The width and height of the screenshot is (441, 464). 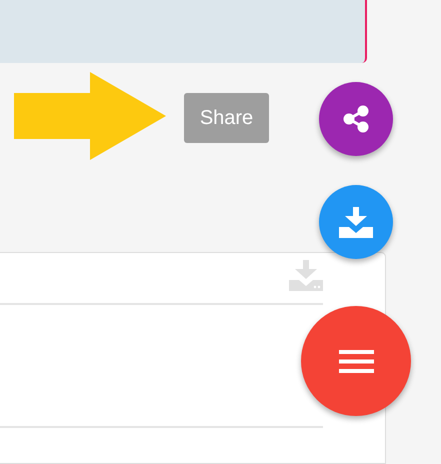 I want to click on arrow-icon, so click(x=90, y=116).